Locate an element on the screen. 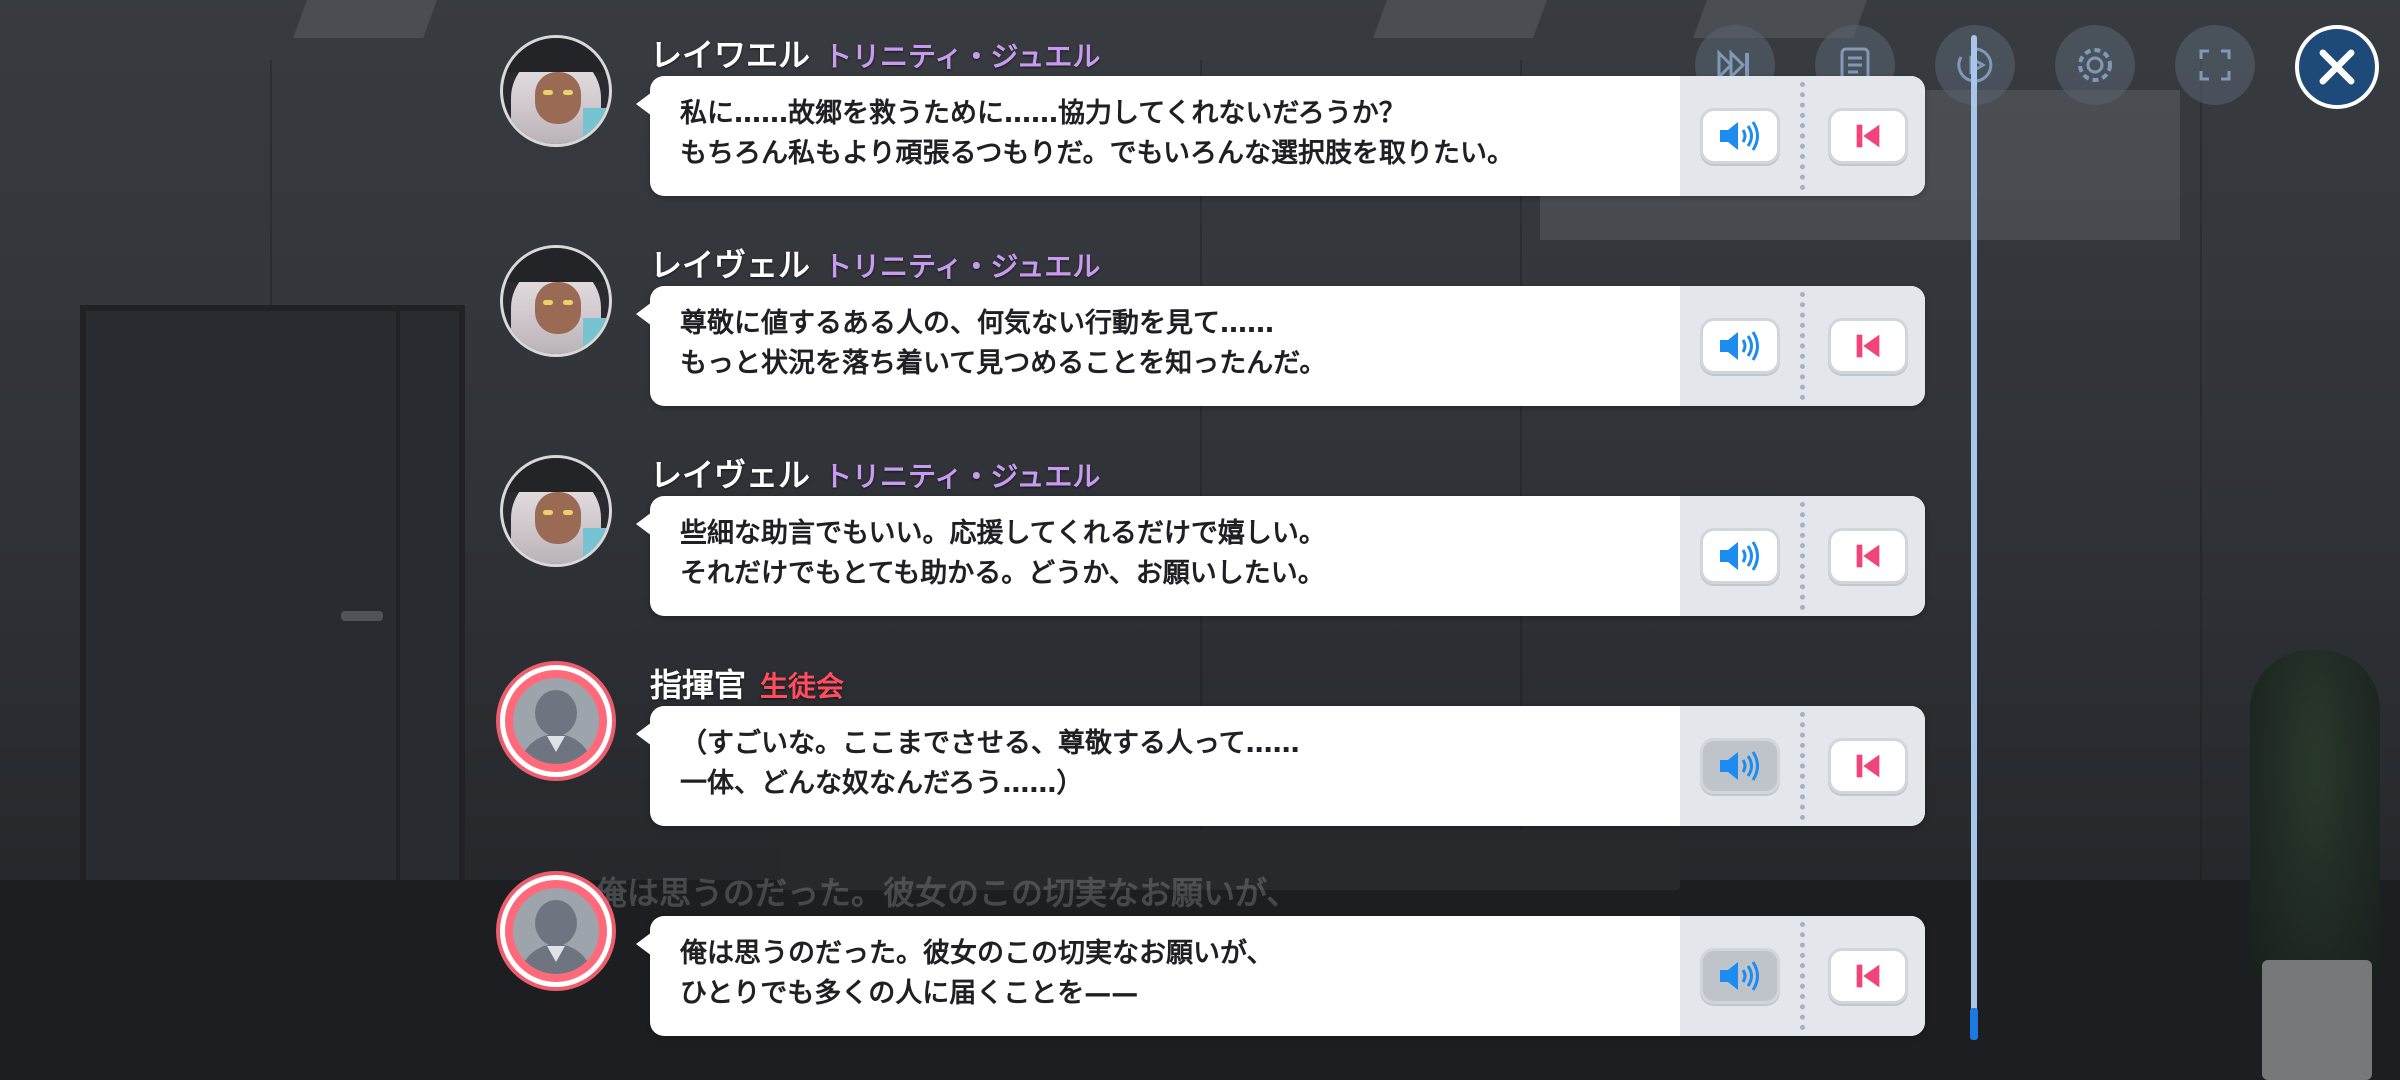 The width and height of the screenshot is (2400, 1080). dialogue-line: 俺は思うのだった。彼女のこの切実なお願いが、 is located at coordinates (977, 953).